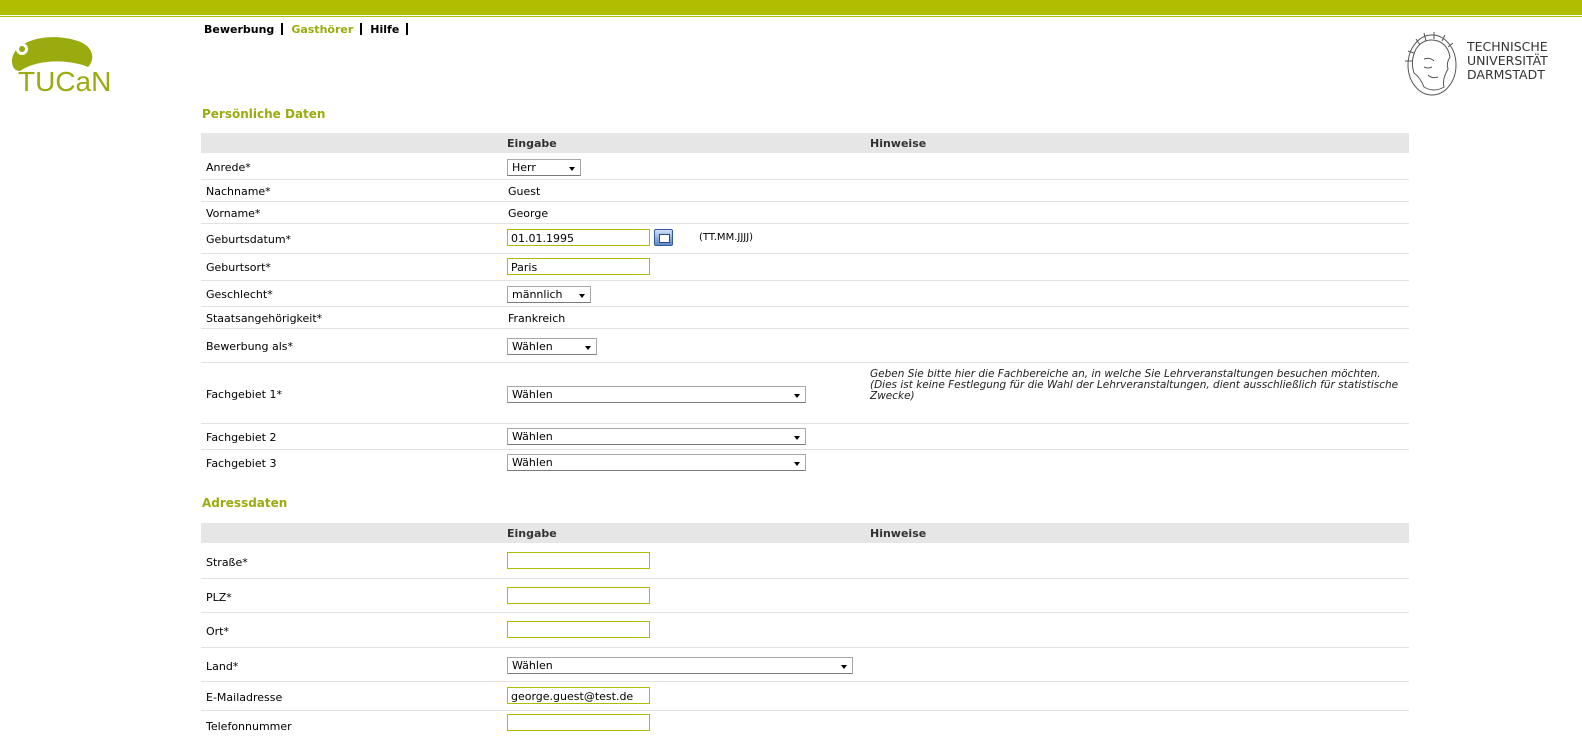 This screenshot has height=746, width=1582. I want to click on section-title-address: Adressdaten, so click(245, 503).